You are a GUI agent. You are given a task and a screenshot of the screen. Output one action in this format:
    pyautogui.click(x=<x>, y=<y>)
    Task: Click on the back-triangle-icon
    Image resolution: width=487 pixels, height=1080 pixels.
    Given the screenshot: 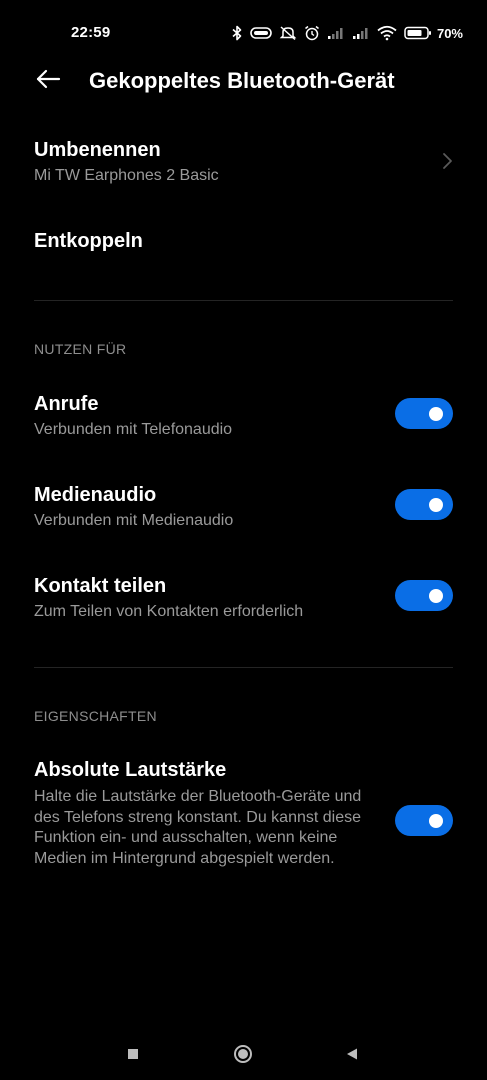 What is the action you would take?
    pyautogui.click(x=352, y=1056)
    